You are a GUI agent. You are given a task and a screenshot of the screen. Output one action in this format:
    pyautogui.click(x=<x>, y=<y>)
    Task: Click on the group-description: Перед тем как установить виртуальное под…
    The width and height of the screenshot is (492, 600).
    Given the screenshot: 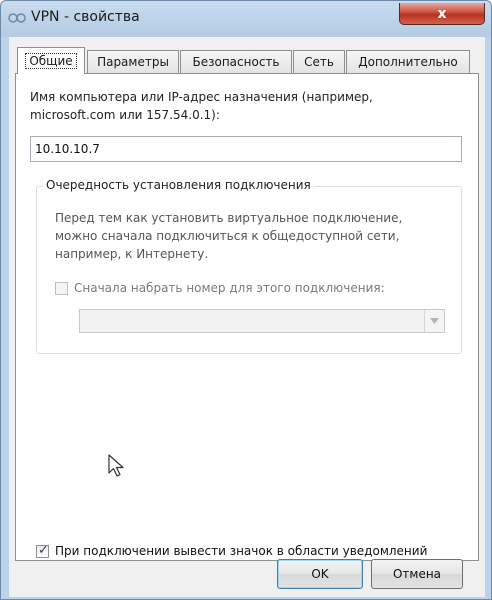 What is the action you would take?
    pyautogui.click(x=255, y=236)
    